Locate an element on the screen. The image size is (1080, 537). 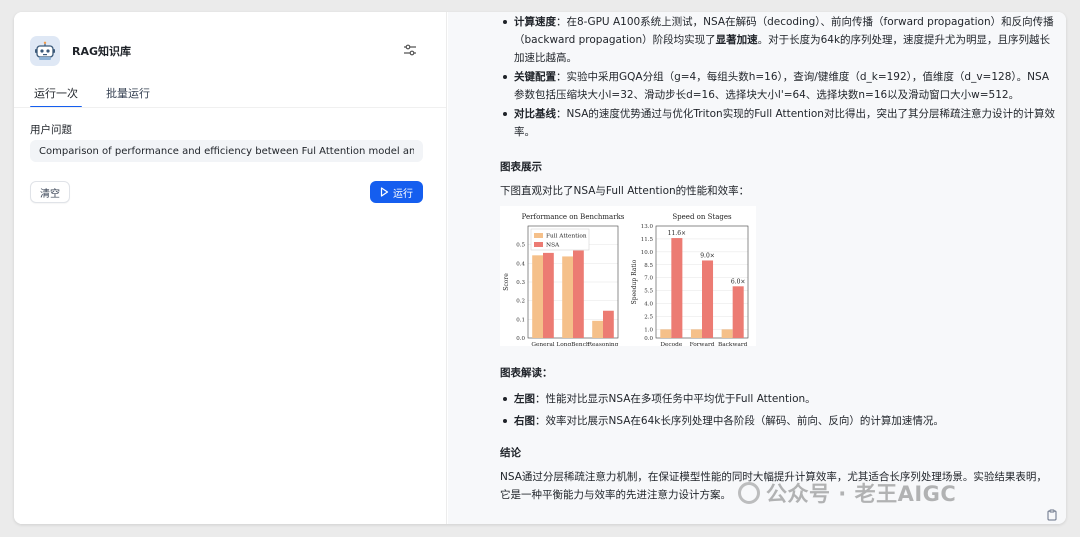
question-input is located at coordinates (226, 151).